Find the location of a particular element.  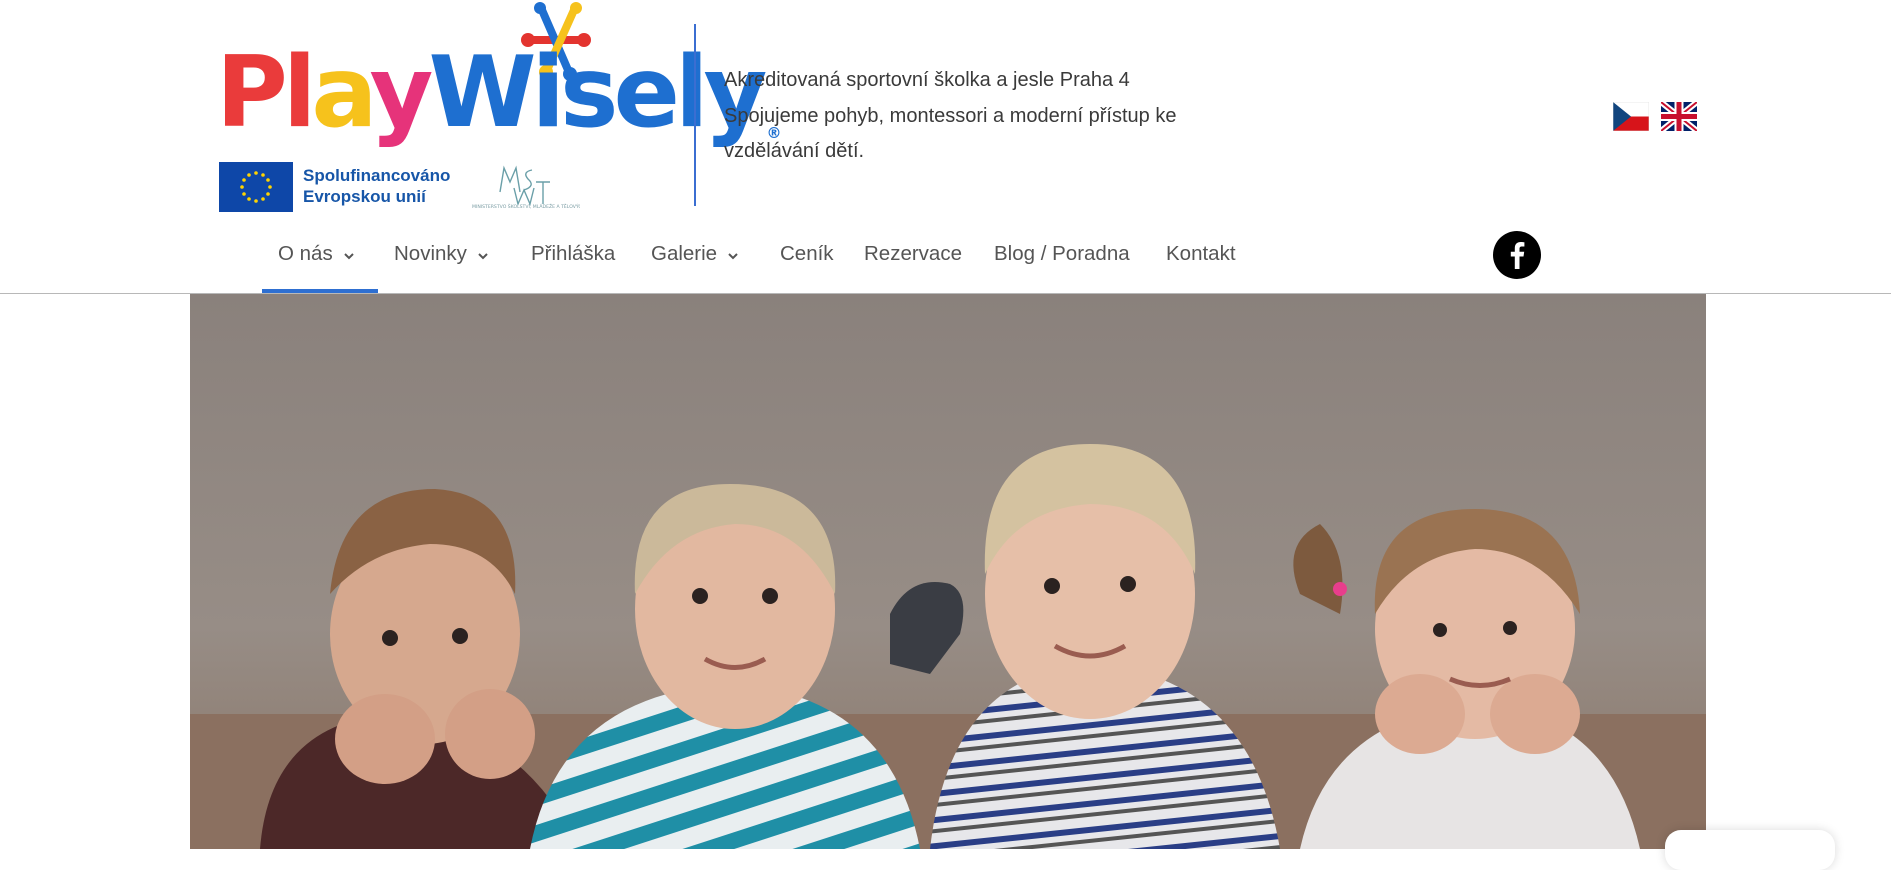

nav-item-cenik: Ceník is located at coordinates (807, 254).